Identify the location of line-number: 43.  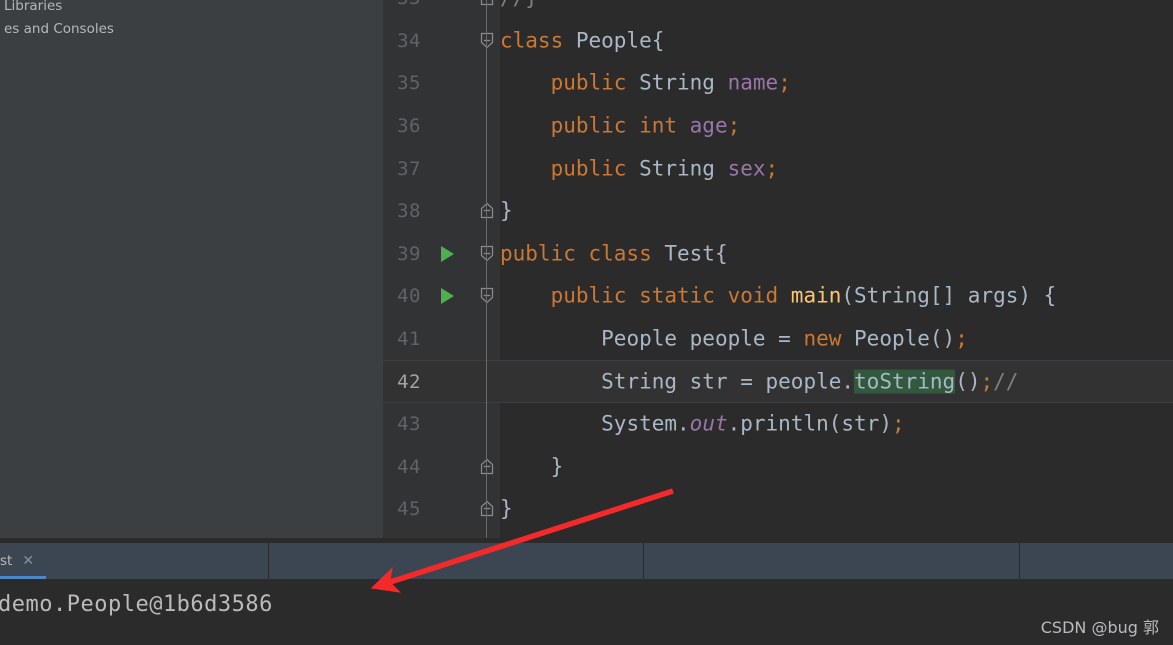
(409, 424).